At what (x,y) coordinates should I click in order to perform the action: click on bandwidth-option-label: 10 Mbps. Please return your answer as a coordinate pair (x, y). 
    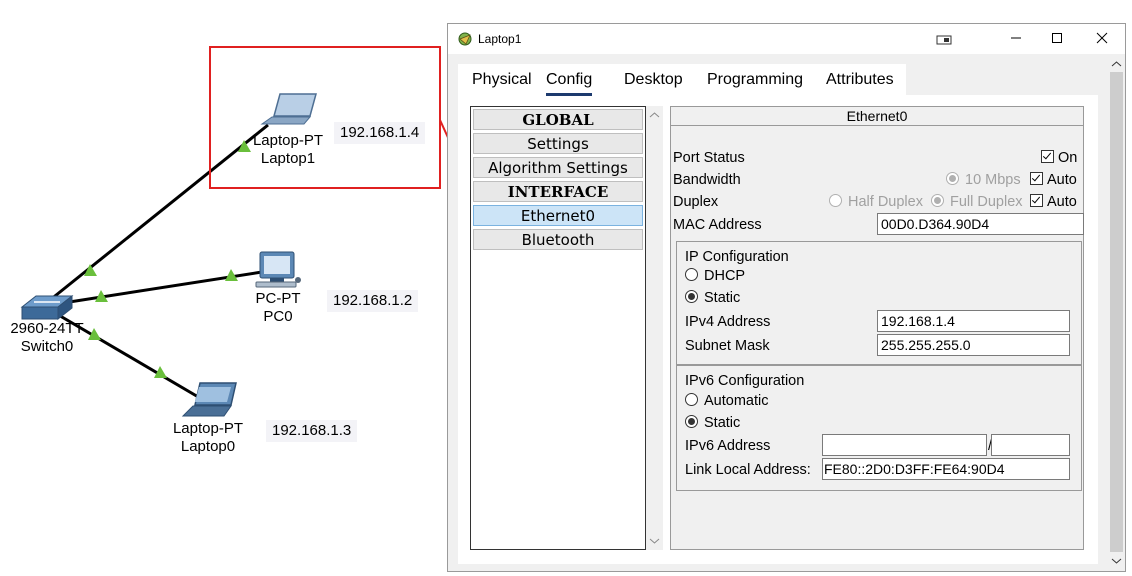
    Looking at the image, I should click on (993, 180).